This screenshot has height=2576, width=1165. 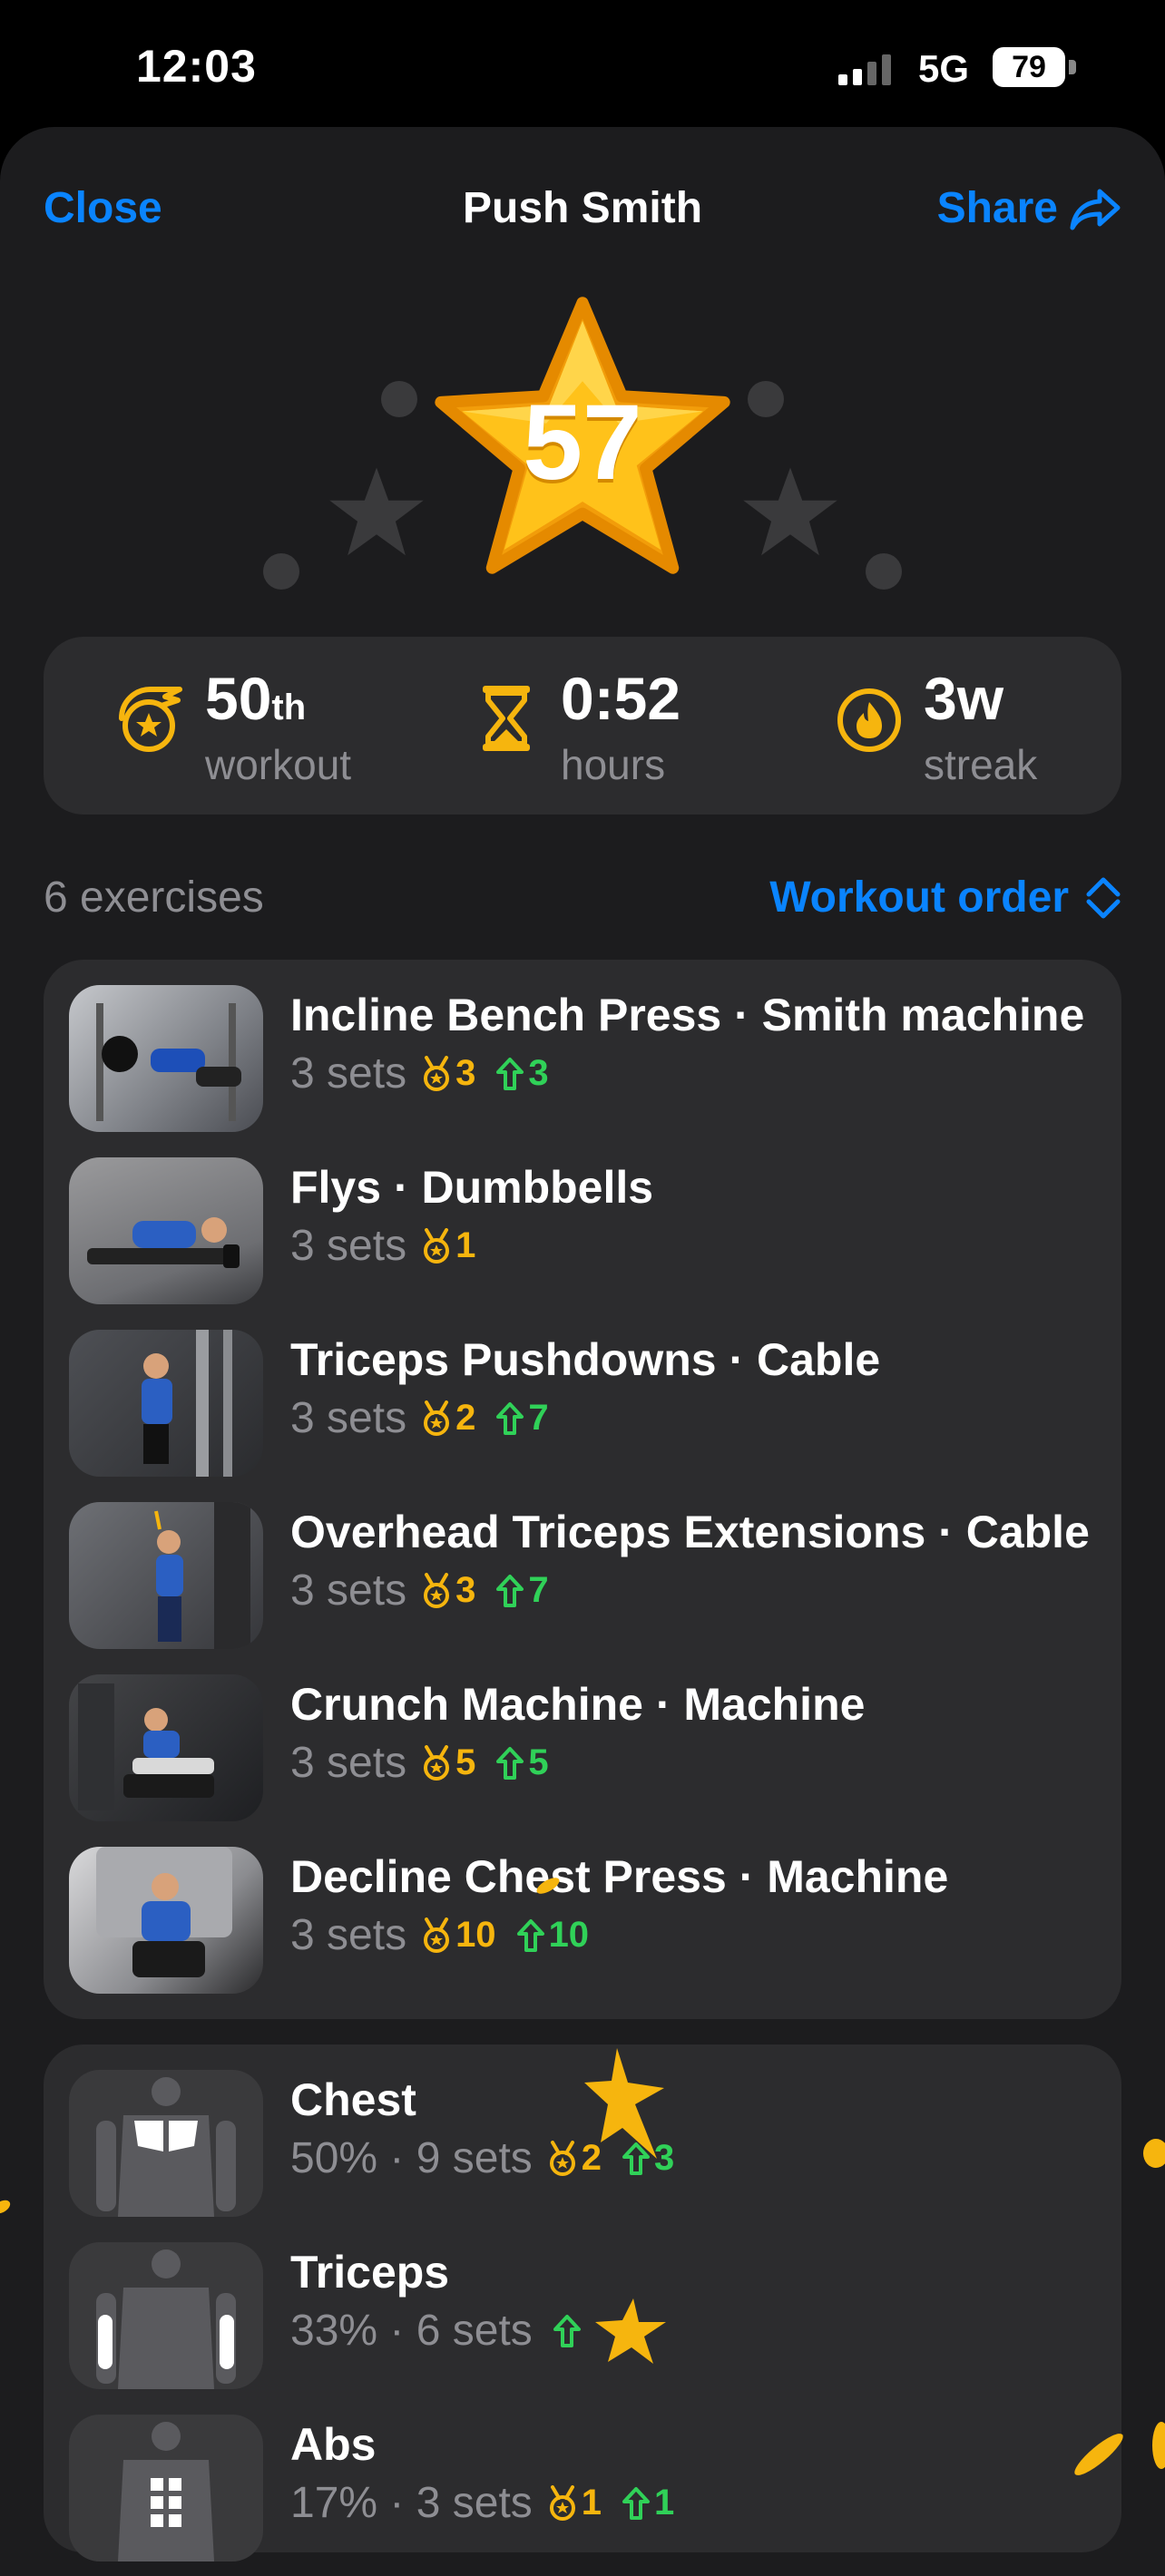 I want to click on exercise-meta: 3 sets 10 10, so click(x=439, y=1935).